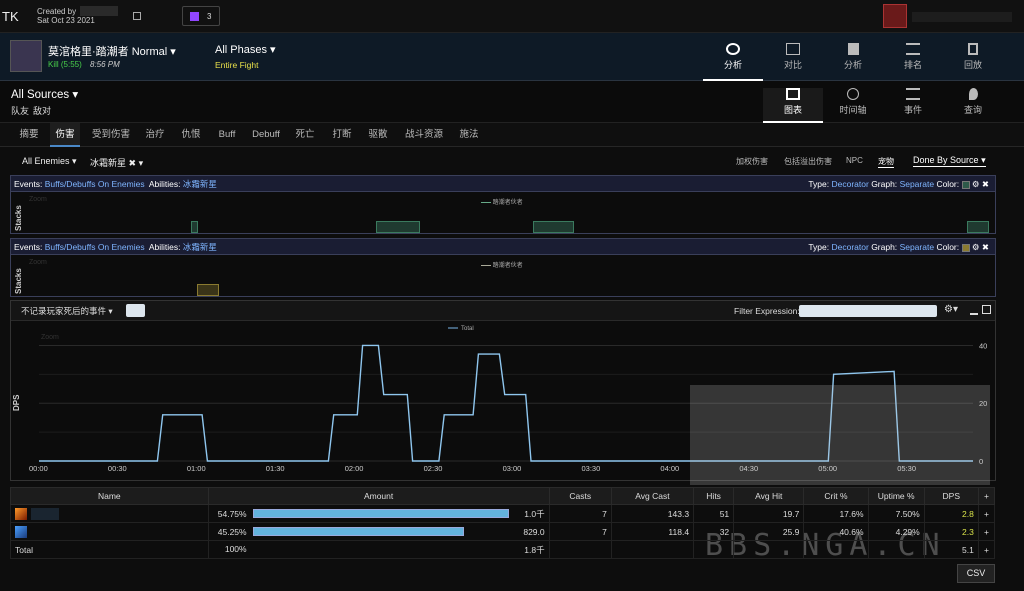 The image size is (1024, 591). What do you see at coordinates (305, 135) in the screenshot?
I see `tab-deaths: 死亡` at bounding box center [305, 135].